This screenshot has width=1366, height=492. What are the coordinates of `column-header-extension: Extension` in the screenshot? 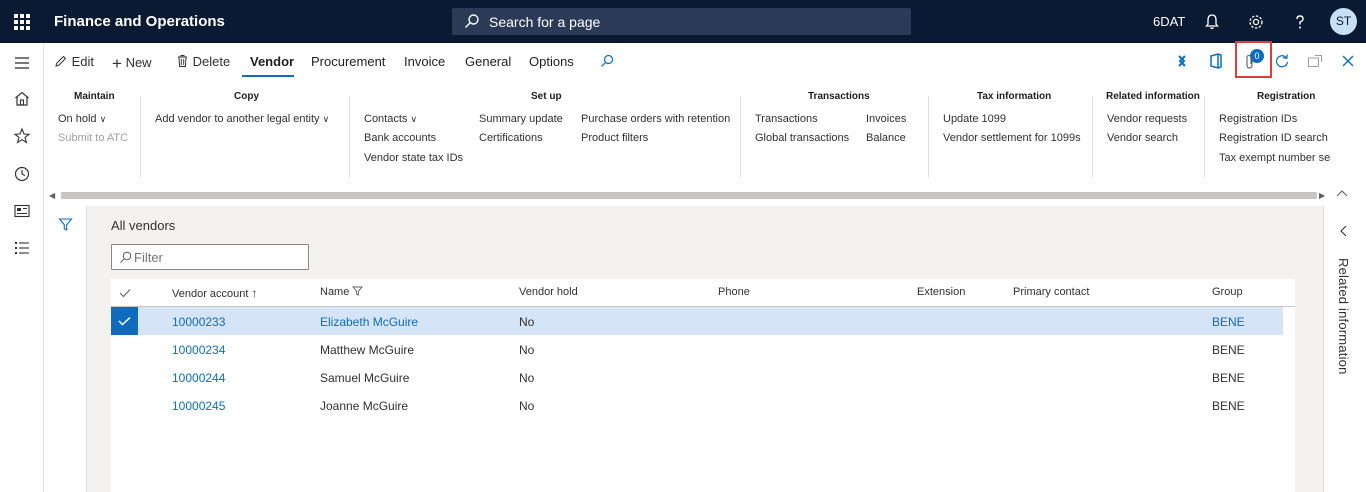 It's located at (941, 292).